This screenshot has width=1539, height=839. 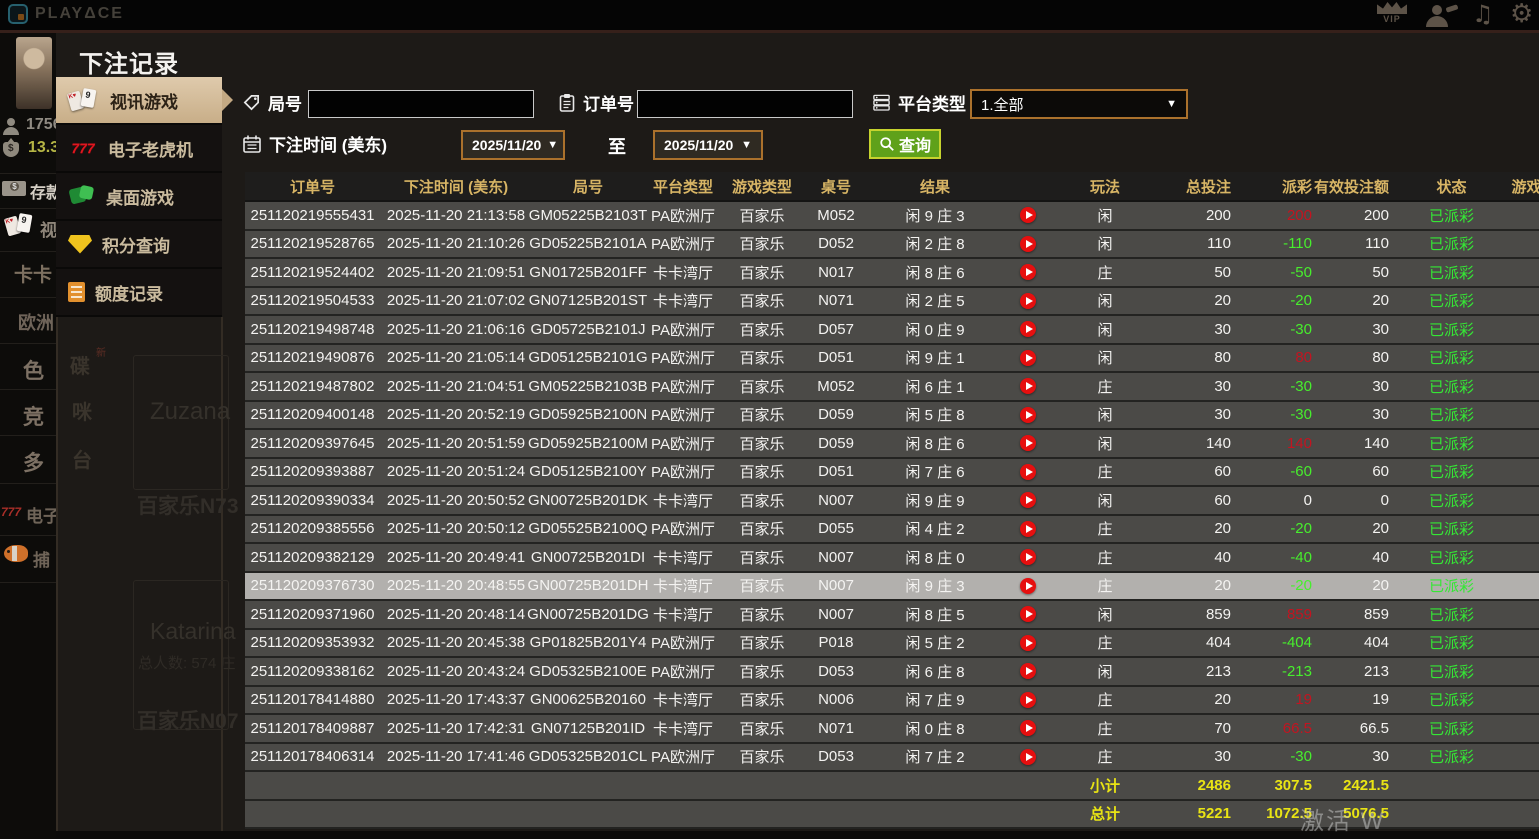 What do you see at coordinates (139, 196) in the screenshot?
I see `menu-item-table-games: 桌面游戏` at bounding box center [139, 196].